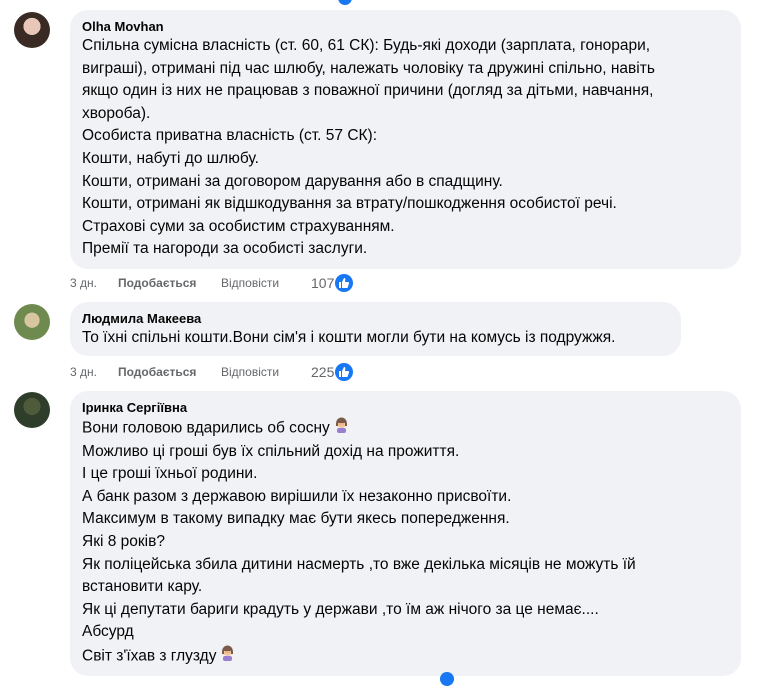  What do you see at coordinates (170, 158) in the screenshot?
I see `comment-line: Кошти, набуті до шлюбу.` at bounding box center [170, 158].